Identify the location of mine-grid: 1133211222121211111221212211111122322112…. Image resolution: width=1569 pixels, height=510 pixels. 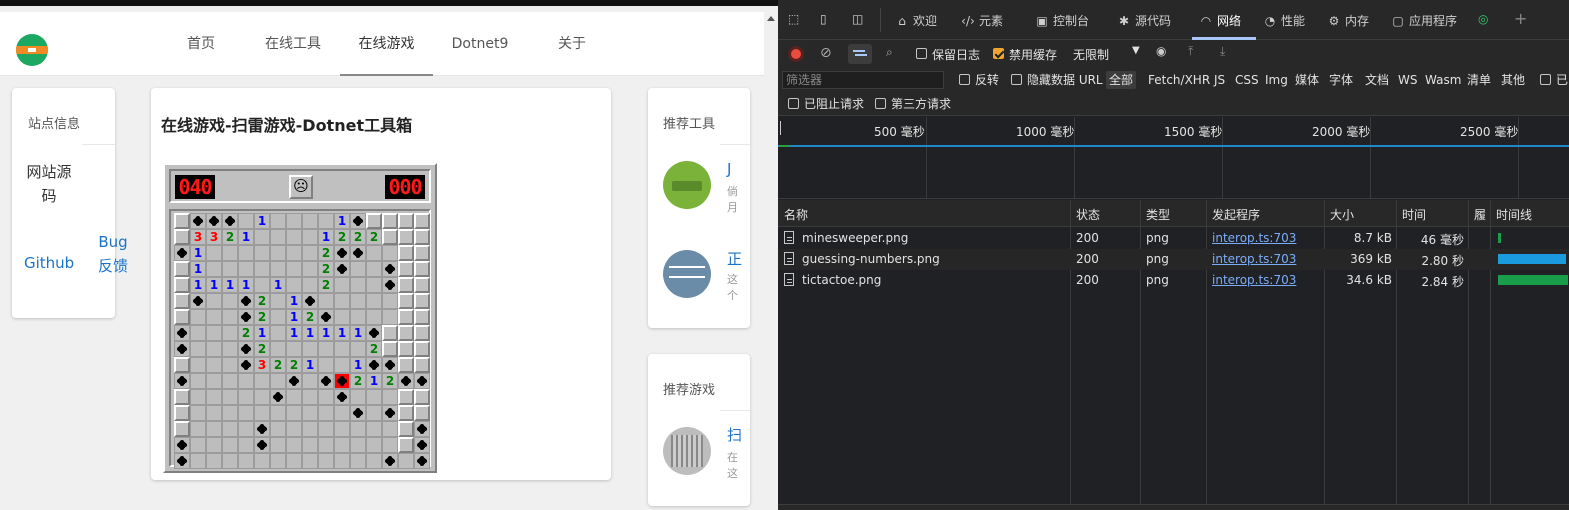
(302, 341).